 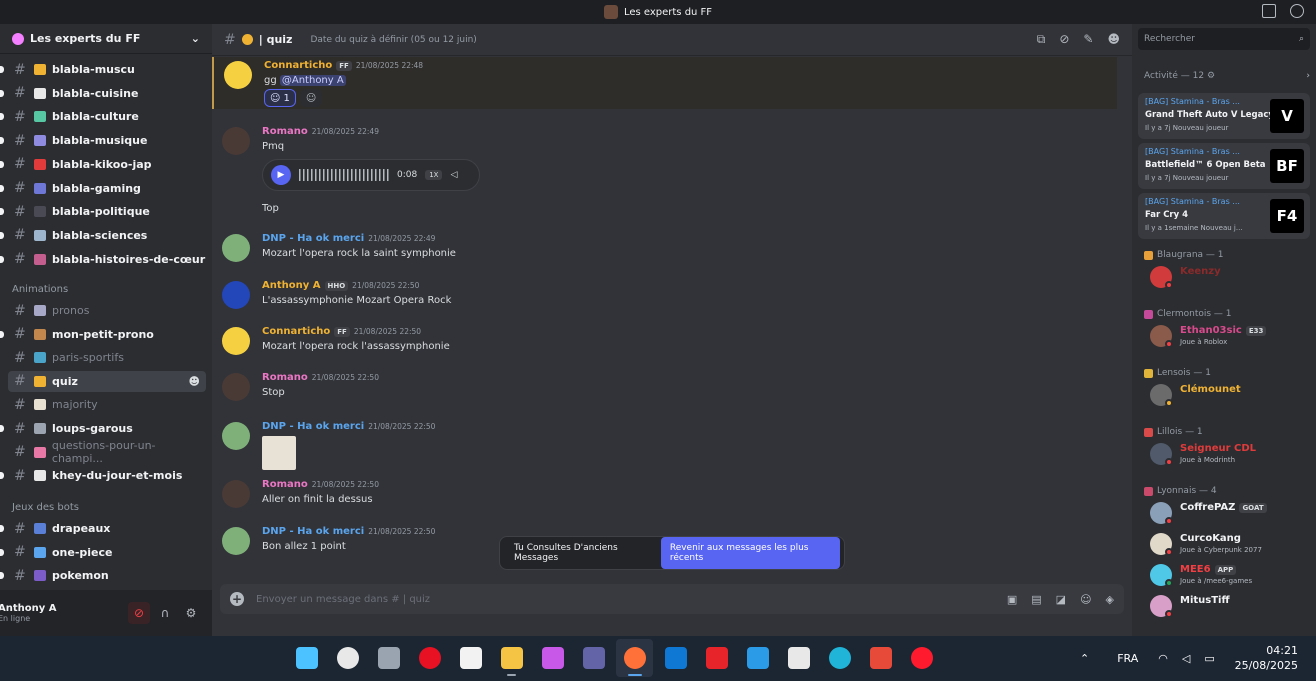 I want to click on member-item: CoffrePAZ GOAT, so click(x=1230, y=514).